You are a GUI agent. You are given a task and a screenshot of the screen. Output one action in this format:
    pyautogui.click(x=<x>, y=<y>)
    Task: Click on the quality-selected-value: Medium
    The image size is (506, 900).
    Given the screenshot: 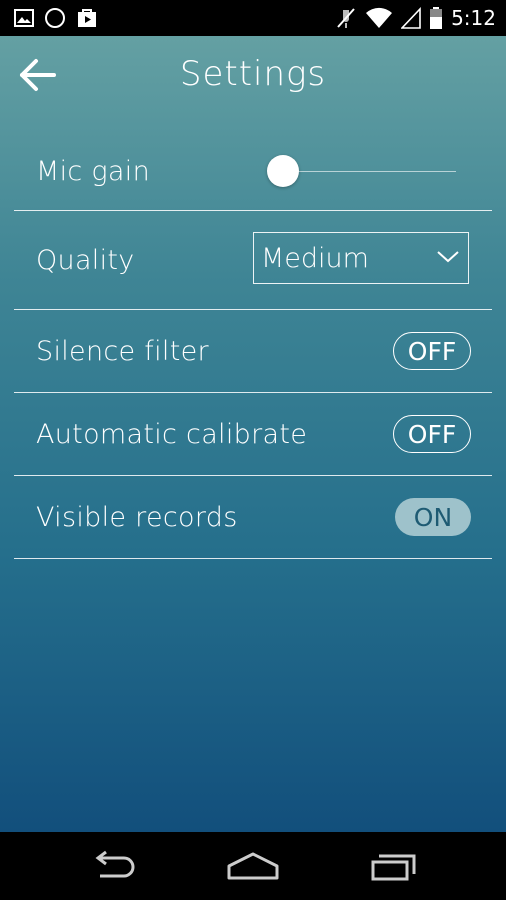 What is the action you would take?
    pyautogui.click(x=315, y=258)
    